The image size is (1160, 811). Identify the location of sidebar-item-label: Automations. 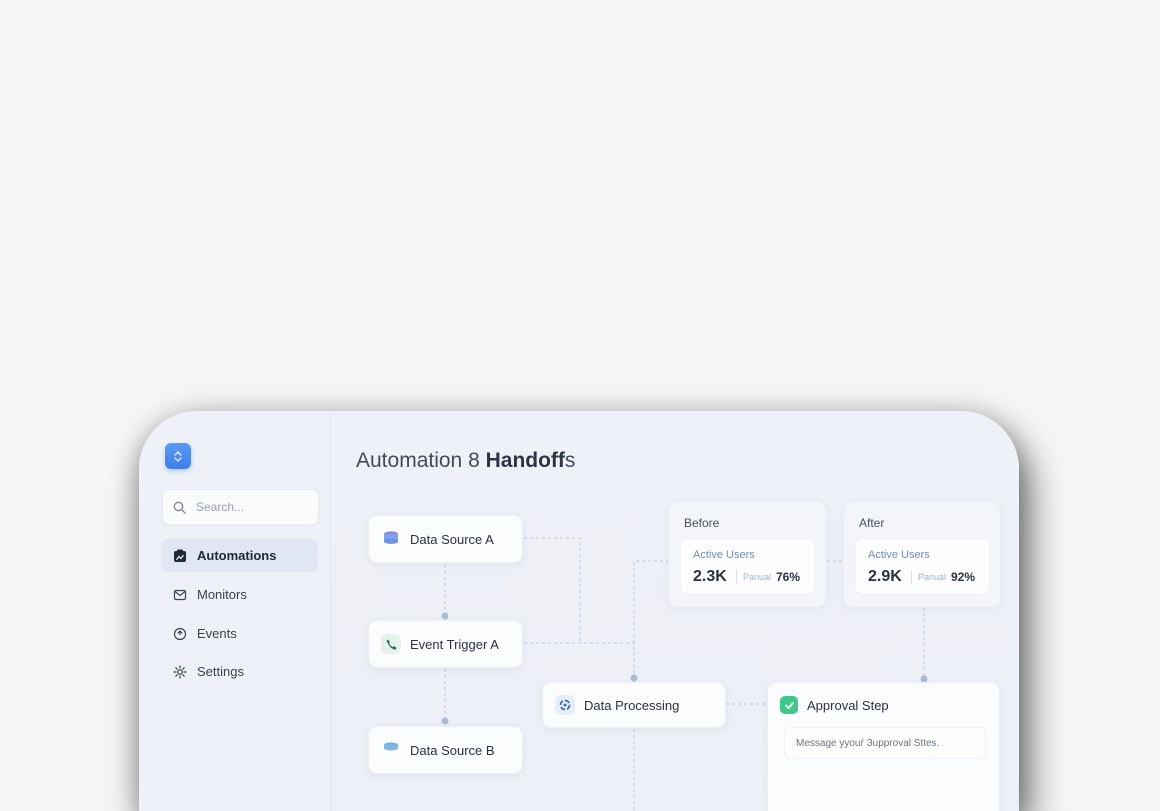
(237, 555).